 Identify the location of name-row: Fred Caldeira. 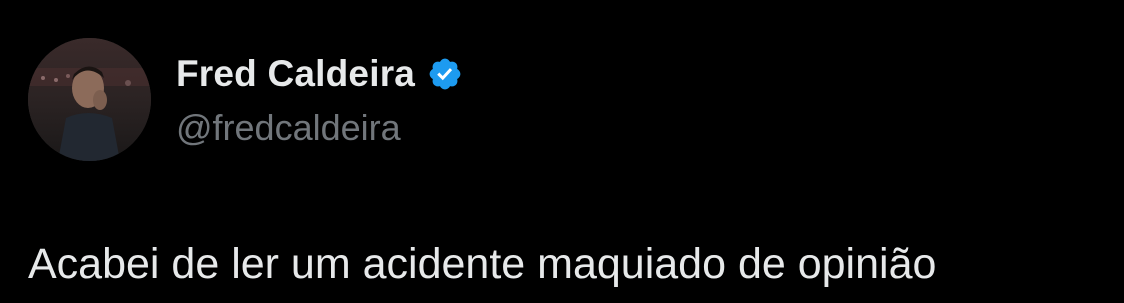
(319, 74).